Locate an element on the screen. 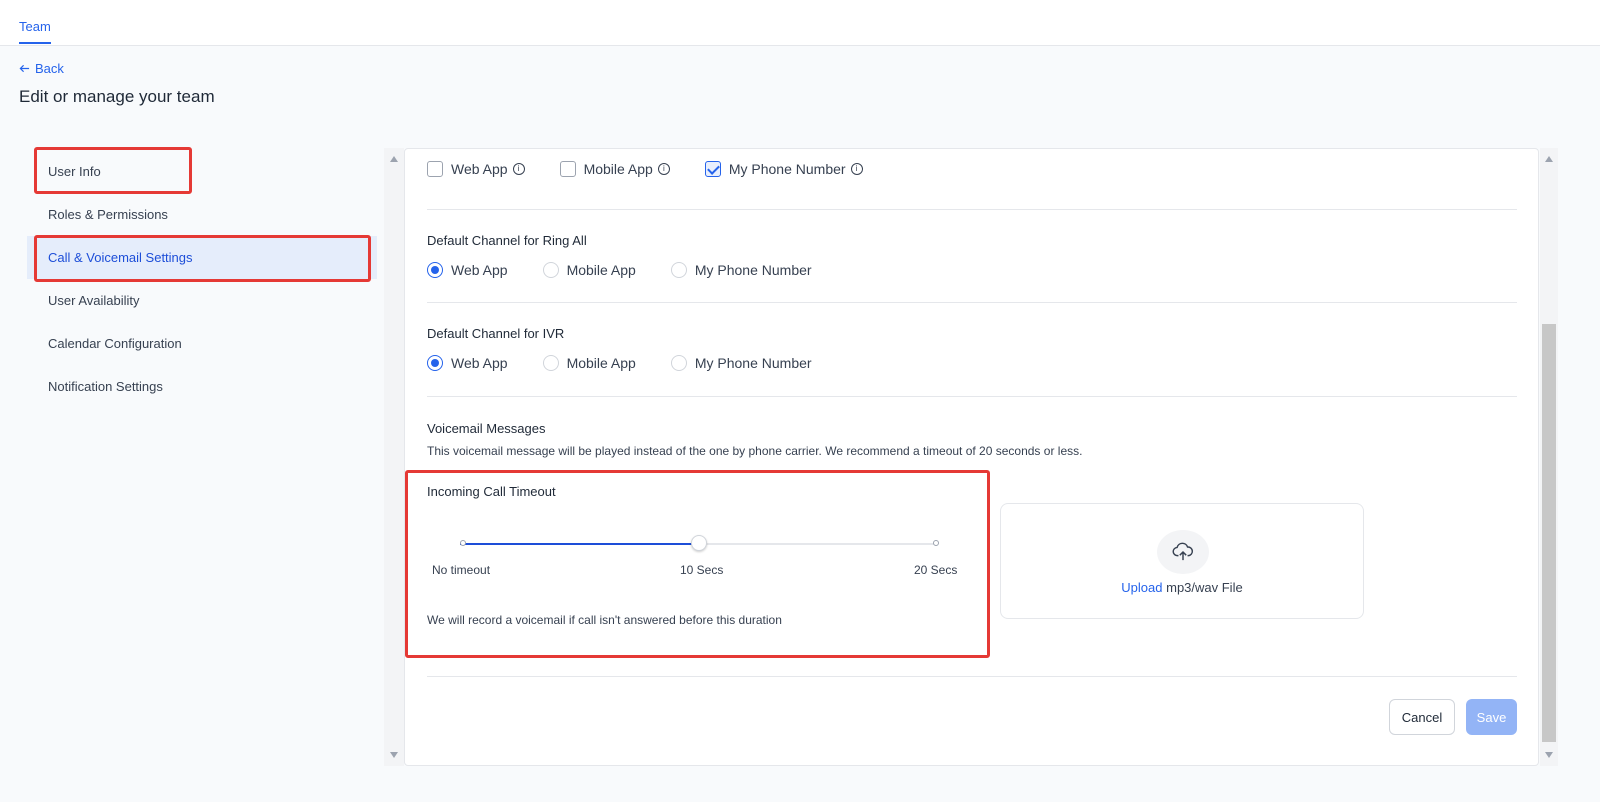 Image resolution: width=1600 pixels, height=802 pixels. top-nav: Team is located at coordinates (800, 23).